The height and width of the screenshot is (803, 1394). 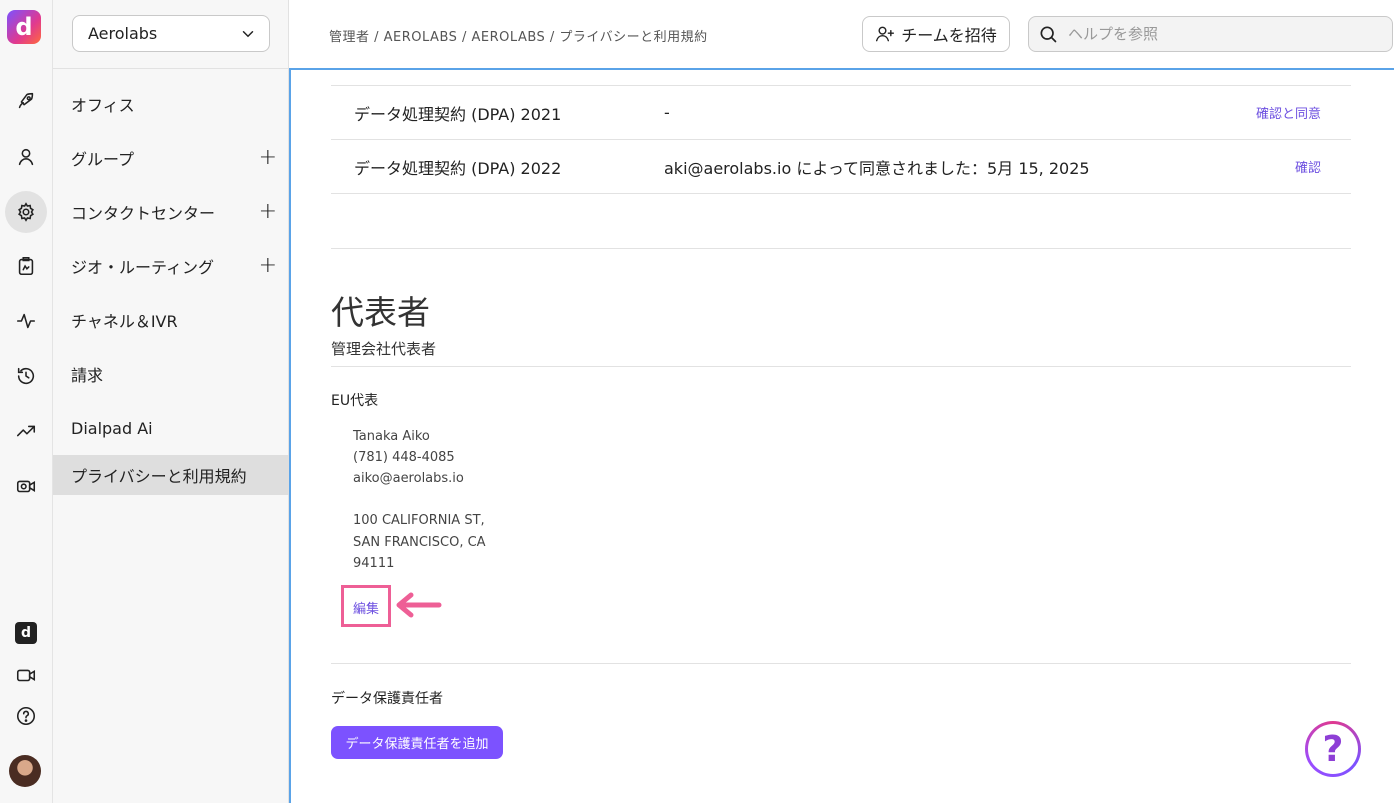 I want to click on page-title: 代表者, so click(x=380, y=312).